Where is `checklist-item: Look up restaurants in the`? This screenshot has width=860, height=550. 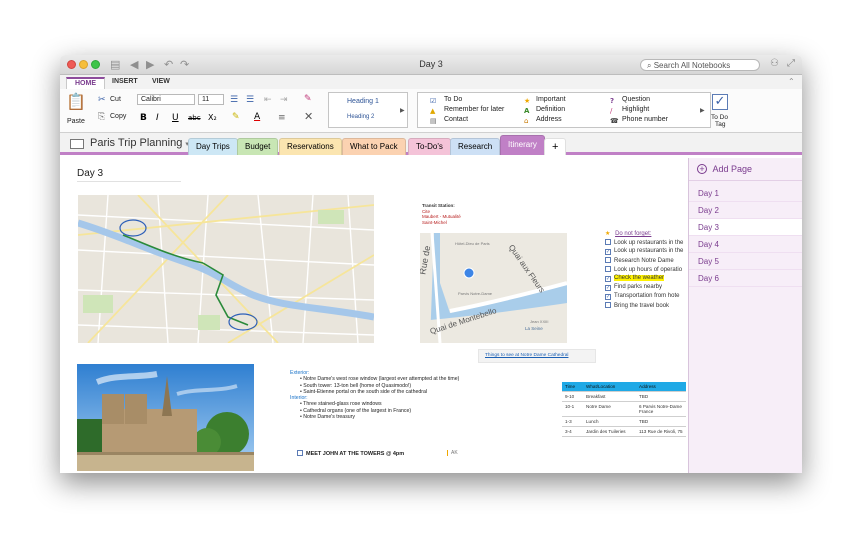
checklist-item: Look up restaurants in the is located at coordinates (644, 242).